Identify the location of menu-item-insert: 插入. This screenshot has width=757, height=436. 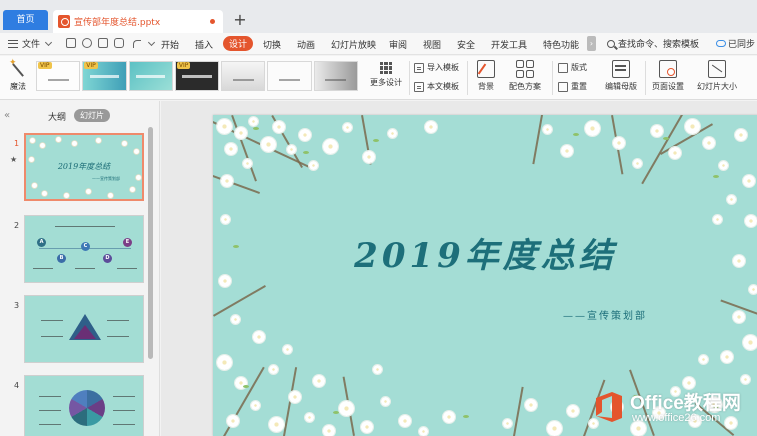
(204, 44).